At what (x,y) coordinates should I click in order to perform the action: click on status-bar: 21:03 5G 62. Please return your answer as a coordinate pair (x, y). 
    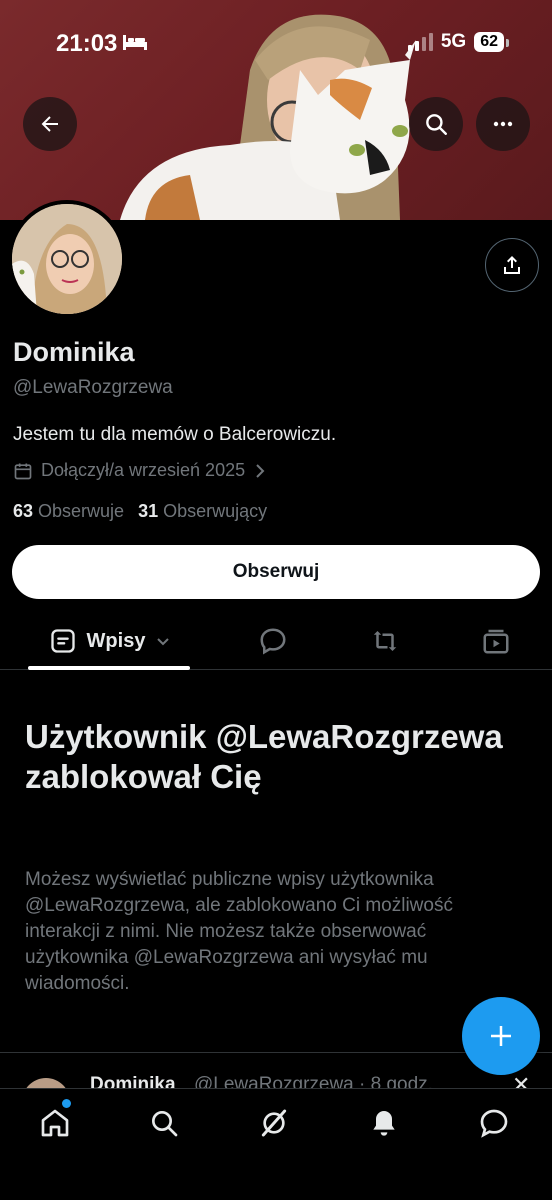
    Looking at the image, I should click on (276, 45).